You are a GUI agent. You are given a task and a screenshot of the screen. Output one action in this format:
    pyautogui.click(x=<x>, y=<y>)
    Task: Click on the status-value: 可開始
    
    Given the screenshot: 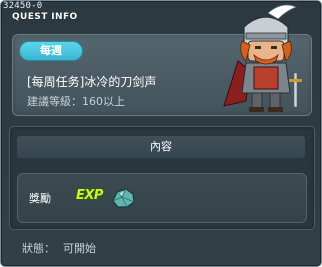 What is the action you would take?
    pyautogui.click(x=79, y=248)
    